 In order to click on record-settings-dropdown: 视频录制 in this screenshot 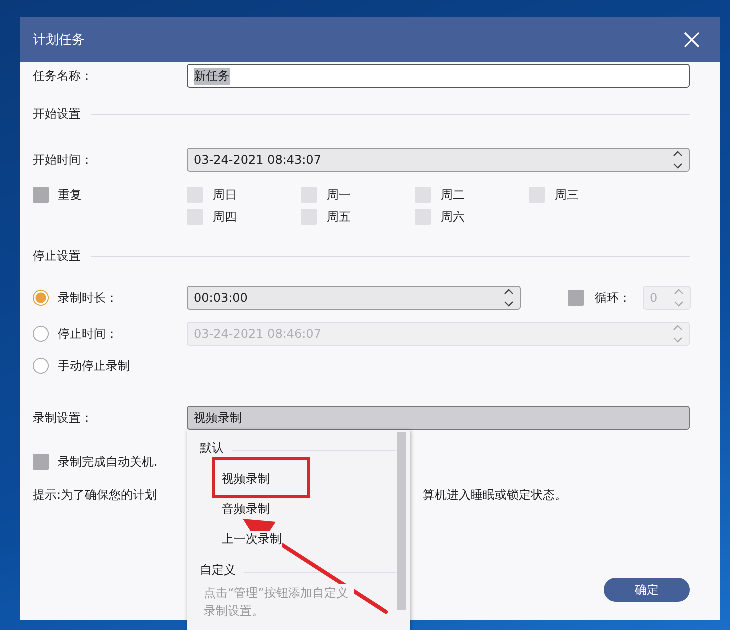, I will do `click(438, 418)`.